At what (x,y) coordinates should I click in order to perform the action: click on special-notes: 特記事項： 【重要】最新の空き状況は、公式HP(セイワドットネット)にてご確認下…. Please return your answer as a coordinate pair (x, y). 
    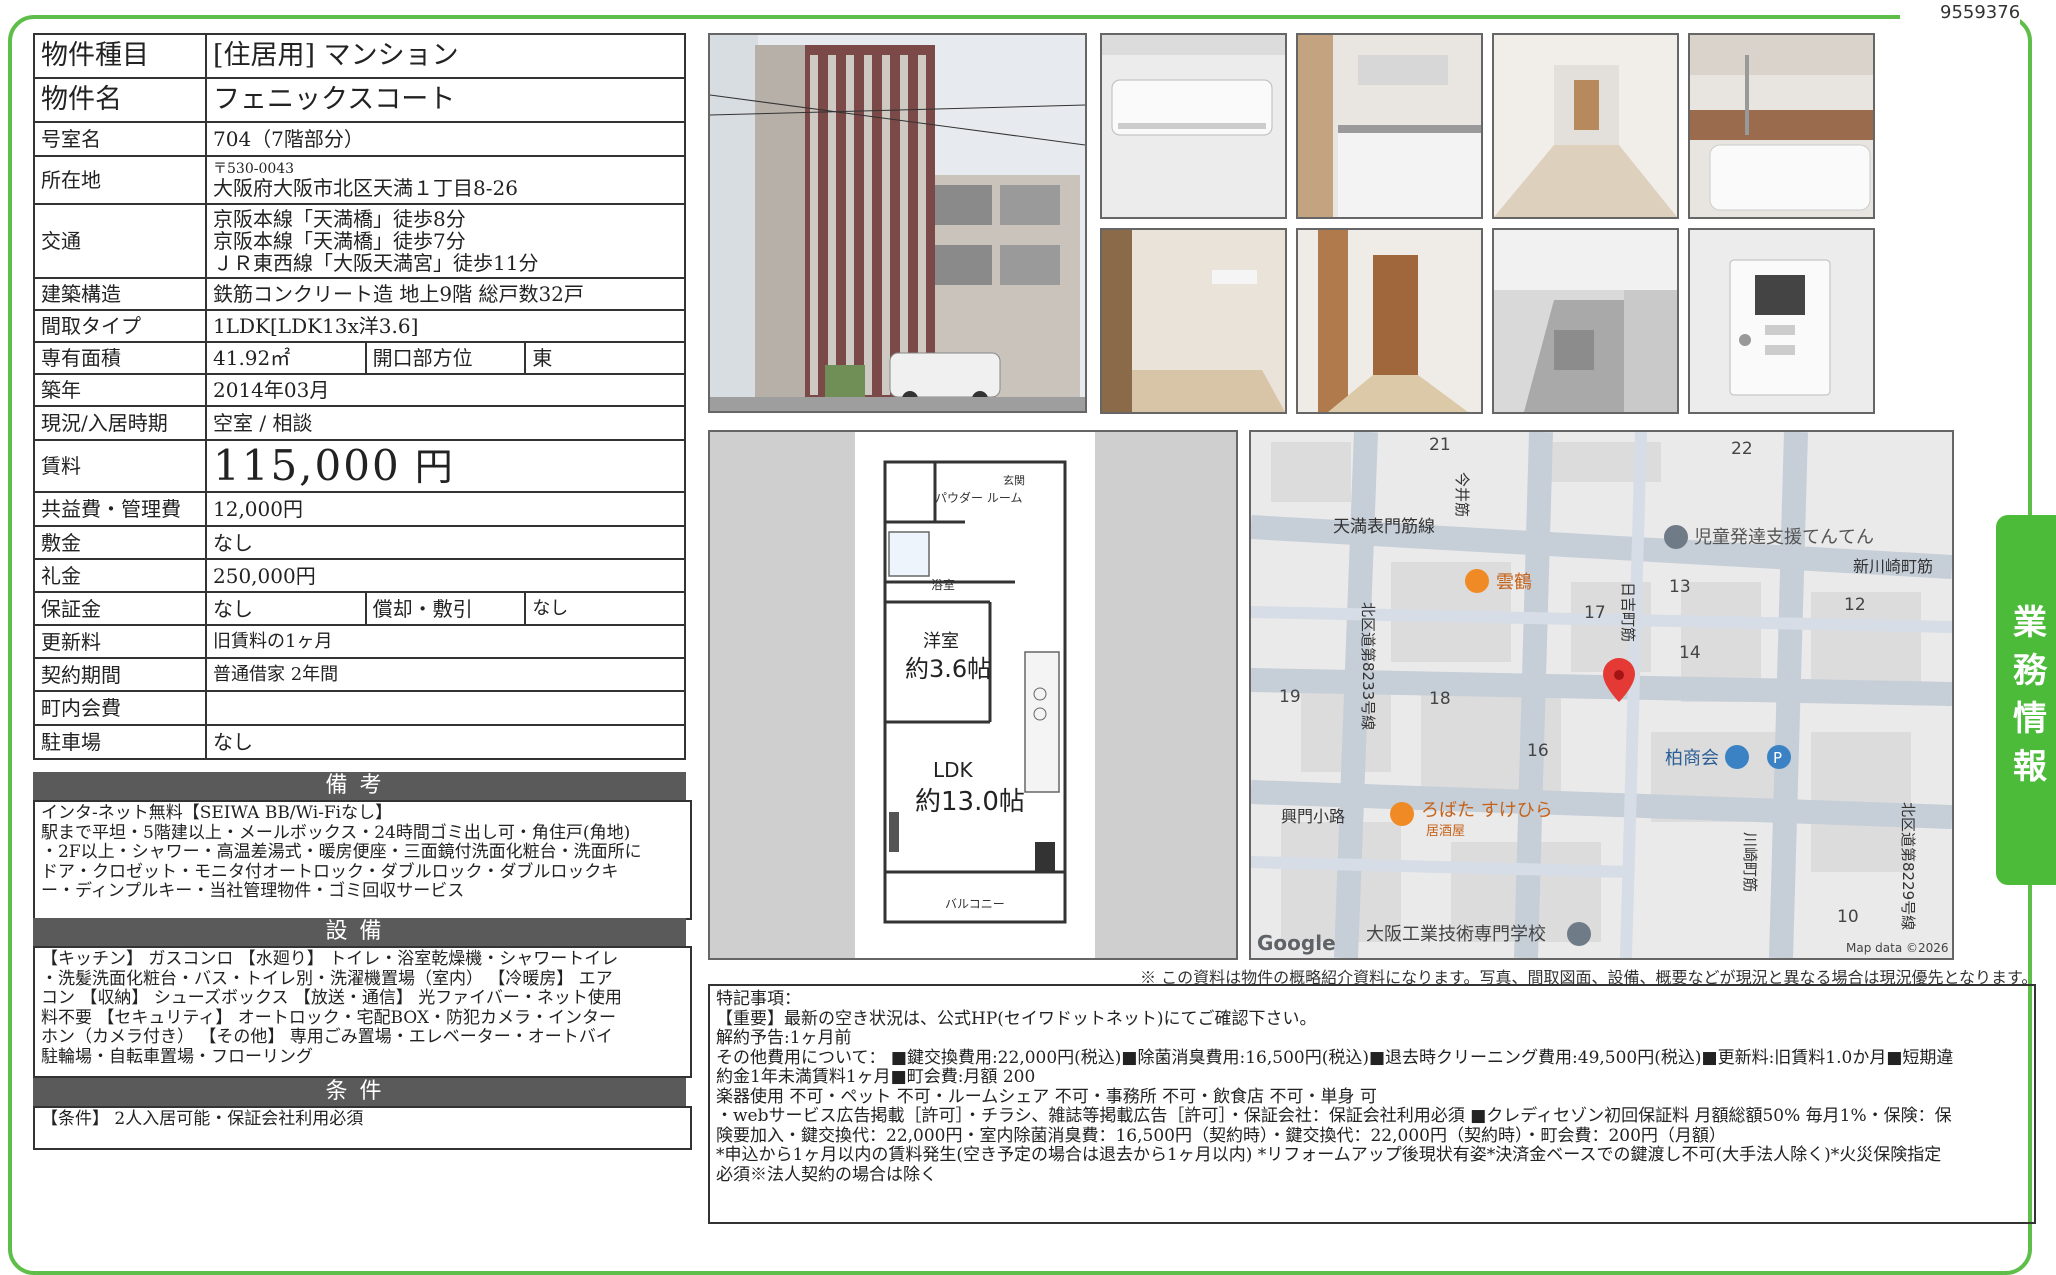
    Looking at the image, I should click on (1372, 1104).